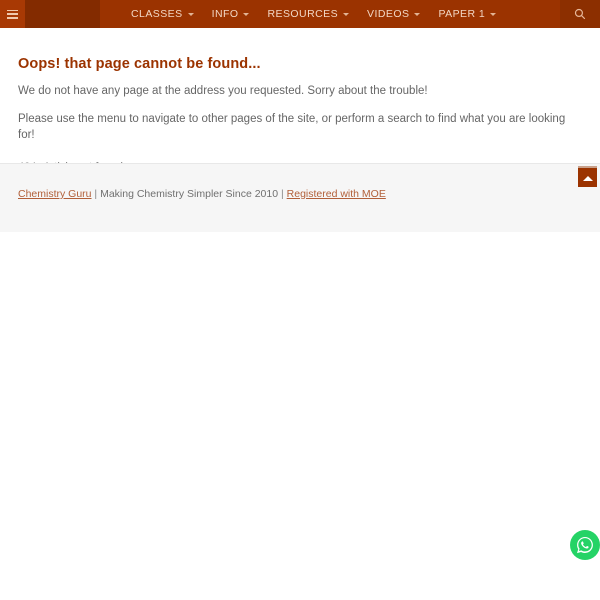 The height and width of the screenshot is (600, 600). Describe the element at coordinates (55, 194) in the screenshot. I see `footer-link-chemistry-guru: Chemistry Guru` at that location.